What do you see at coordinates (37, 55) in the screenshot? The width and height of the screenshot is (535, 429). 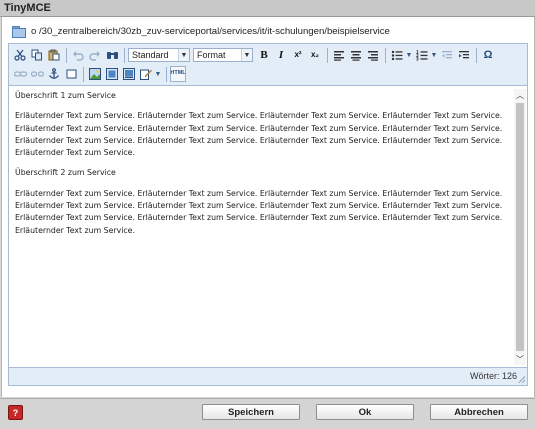 I see `copy-icon` at bounding box center [37, 55].